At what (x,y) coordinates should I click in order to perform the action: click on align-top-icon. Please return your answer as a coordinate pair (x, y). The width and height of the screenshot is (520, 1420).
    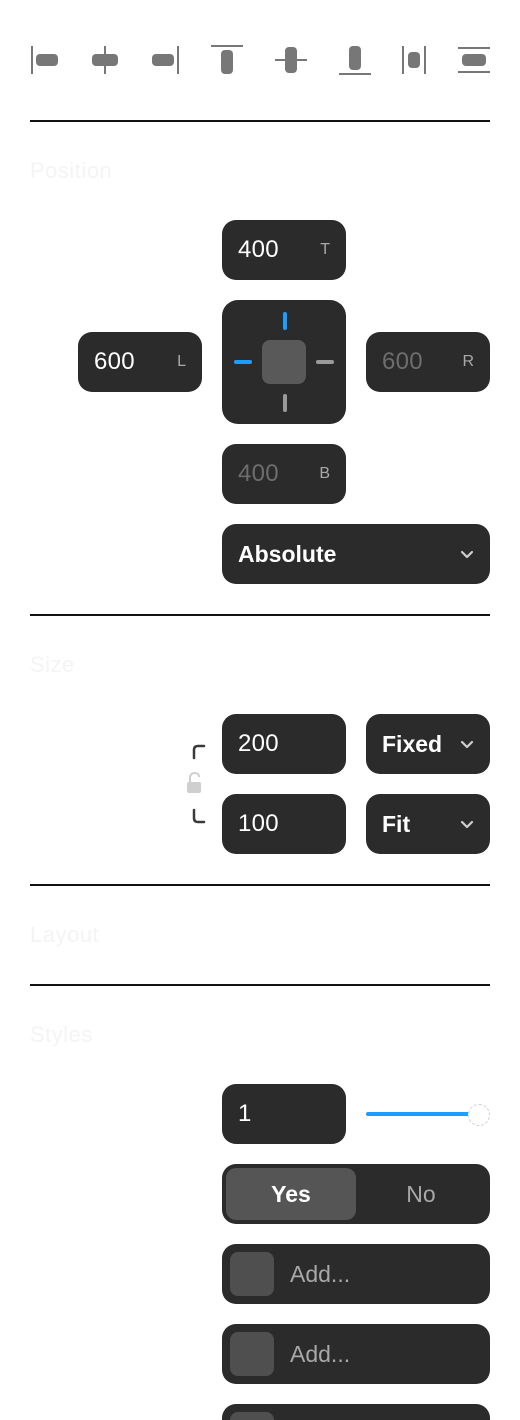
    Looking at the image, I should click on (227, 60).